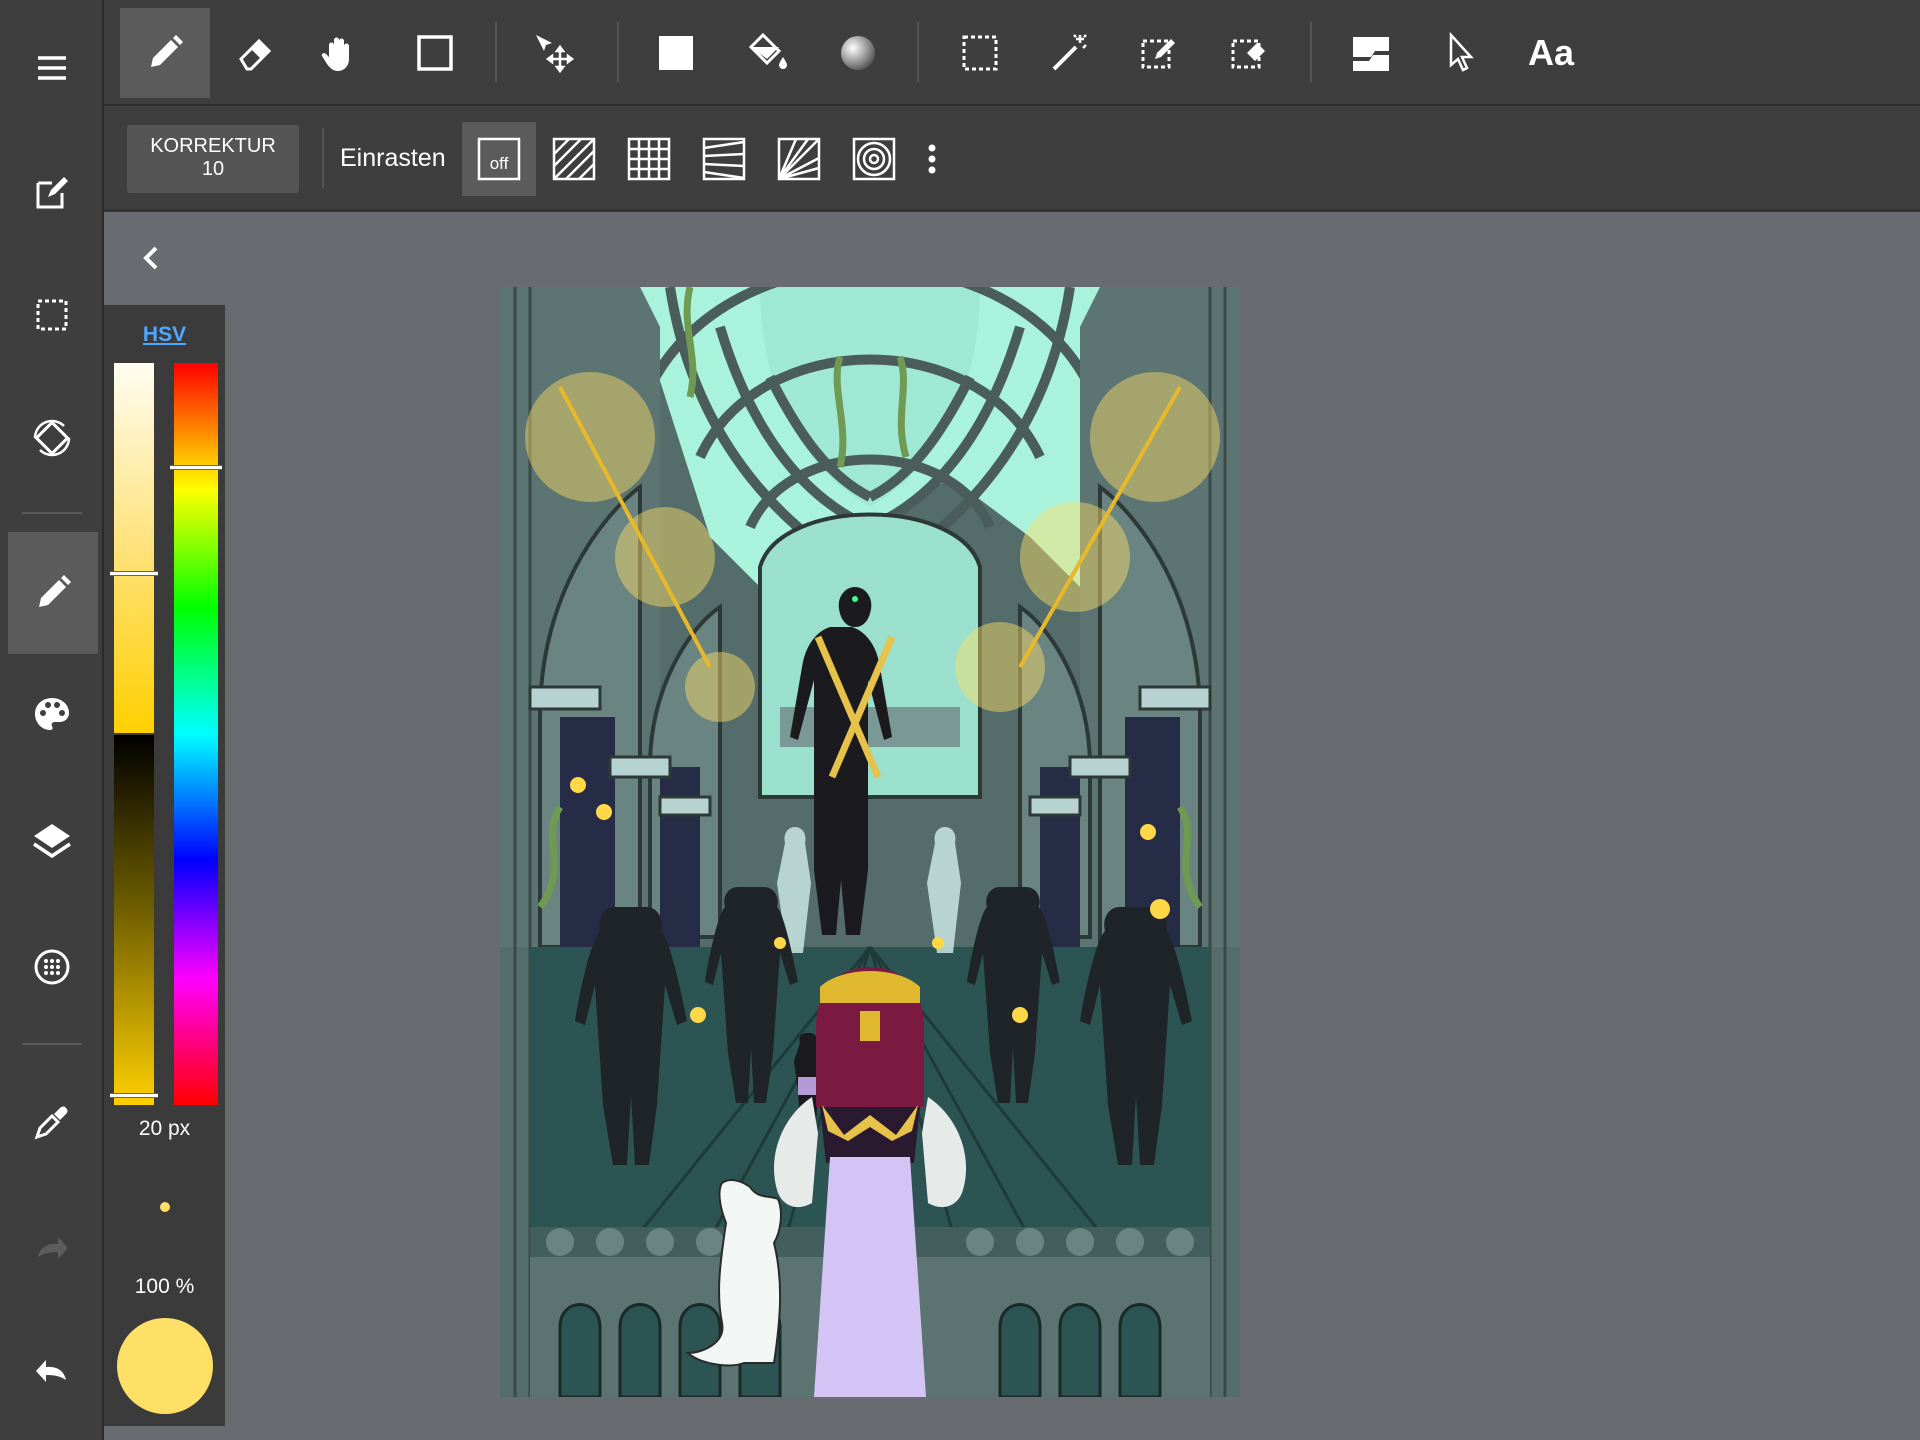 The image size is (1920, 1440). I want to click on more-options-button, so click(932, 159).